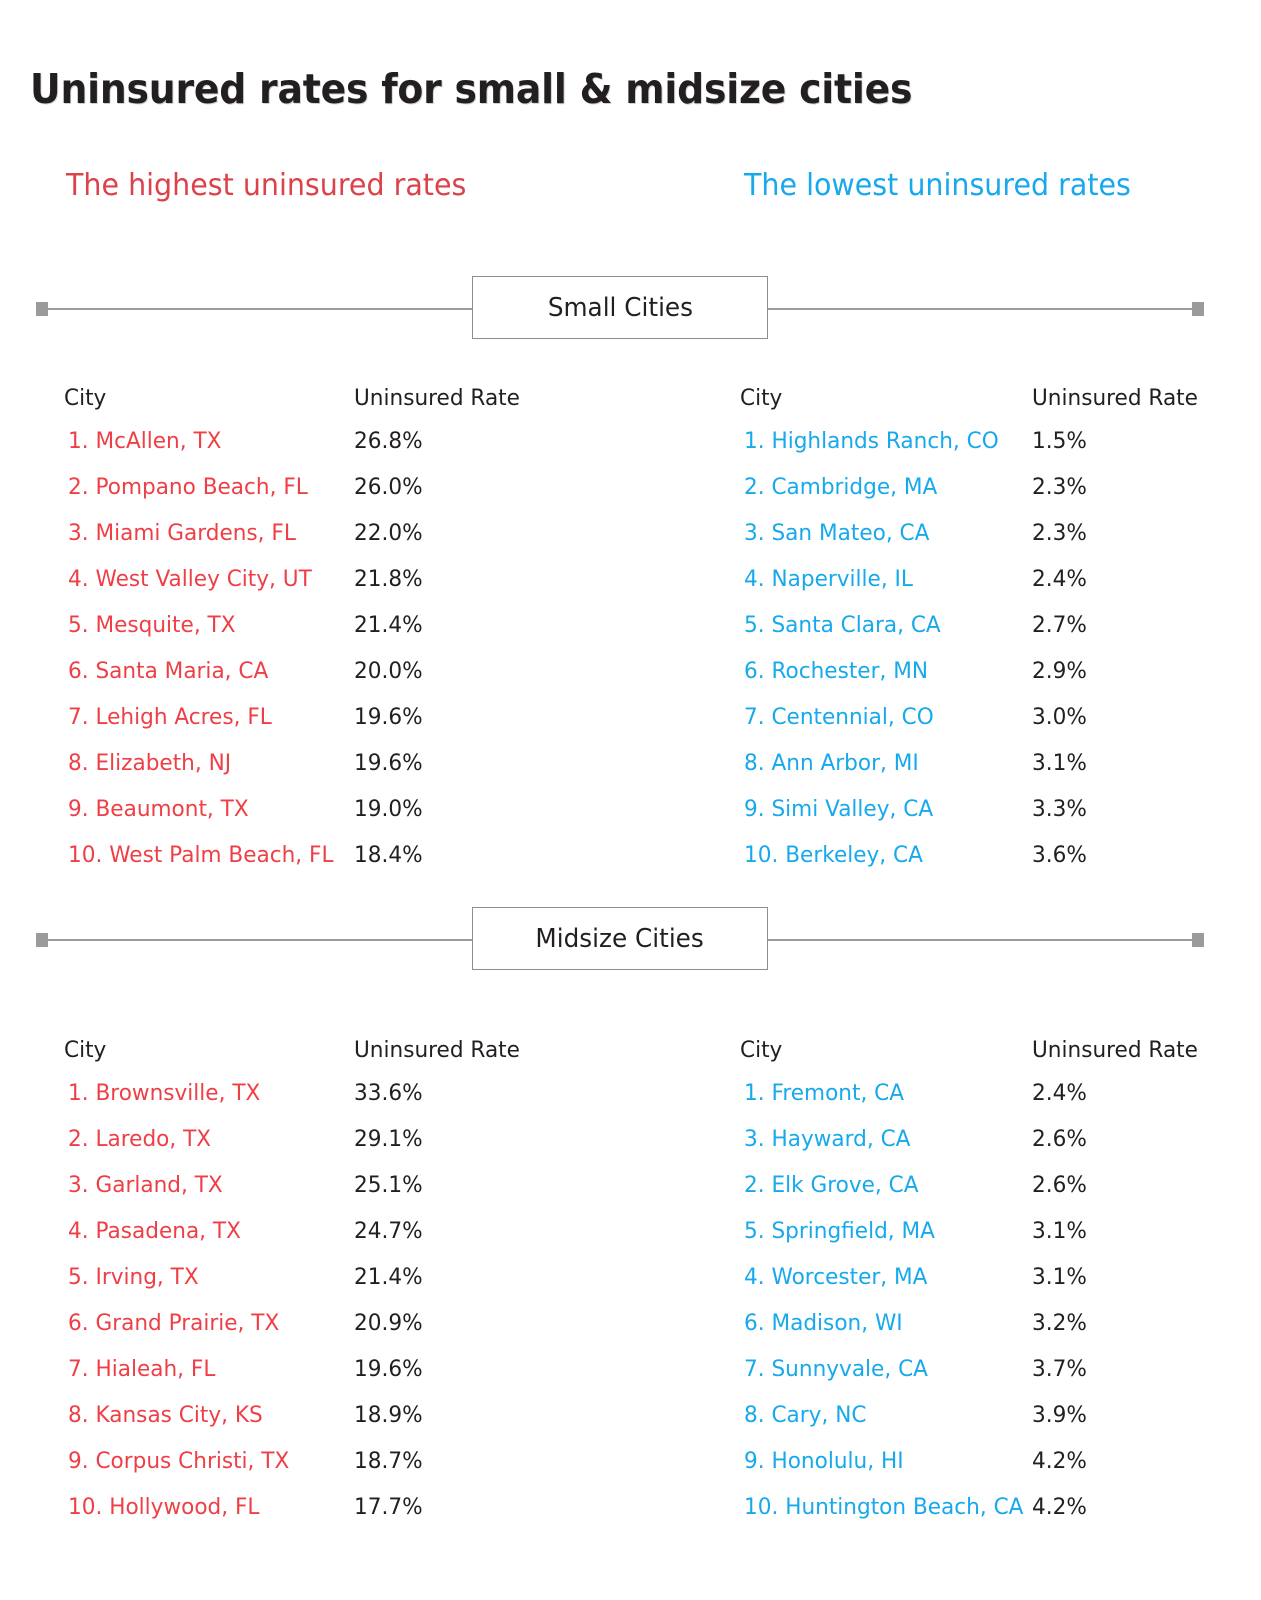 This screenshot has width=1261, height=1600. I want to click on cell-rate: 1.5%, so click(1059, 441).